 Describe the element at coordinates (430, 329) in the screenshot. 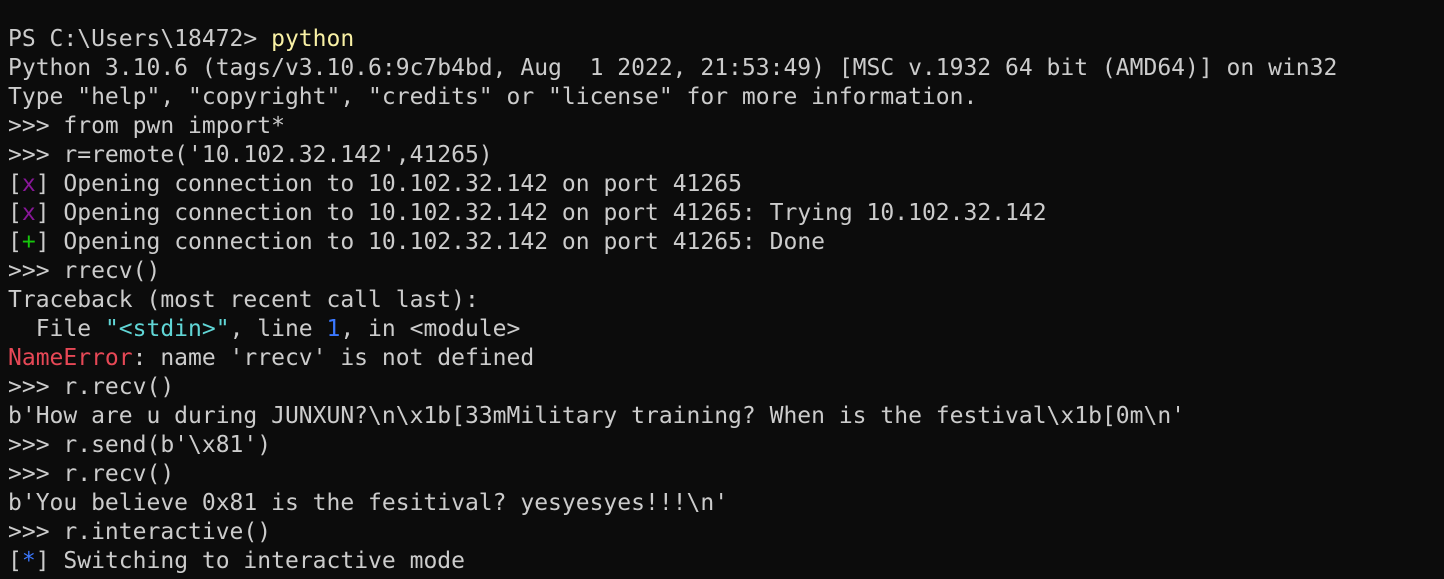

I see `text-segment: , in <module>` at that location.